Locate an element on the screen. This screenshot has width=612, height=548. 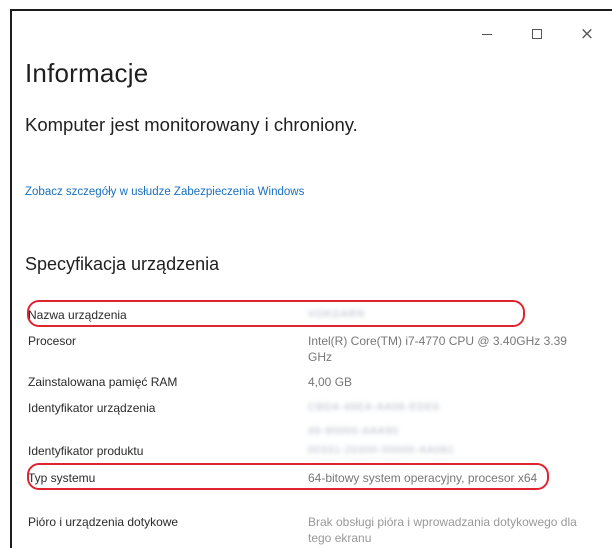
maximize-button is located at coordinates (537, 34).